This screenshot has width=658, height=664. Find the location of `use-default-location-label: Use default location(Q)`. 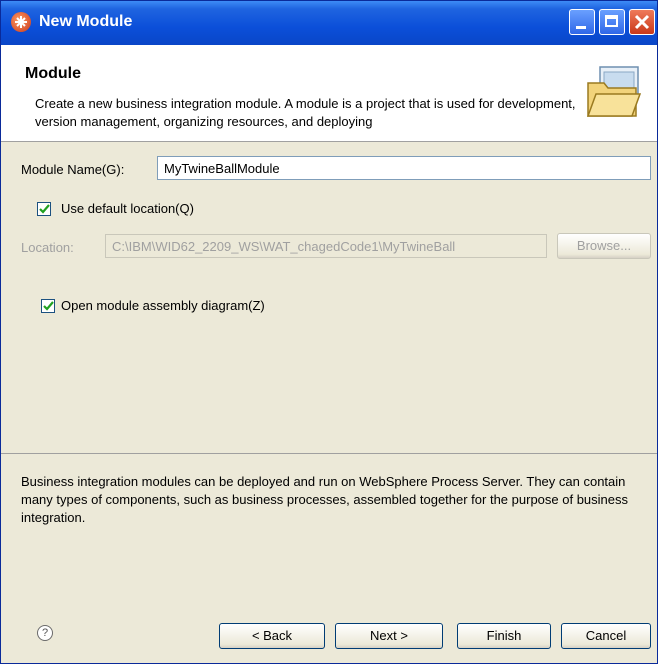

use-default-location-label: Use default location(Q) is located at coordinates (127, 208).